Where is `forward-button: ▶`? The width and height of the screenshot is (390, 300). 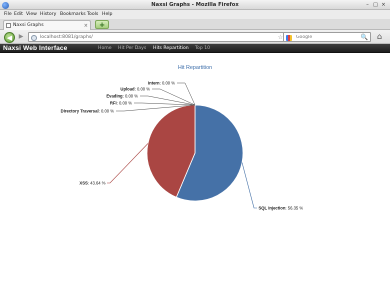
forward-button: ▶ is located at coordinates (21, 37).